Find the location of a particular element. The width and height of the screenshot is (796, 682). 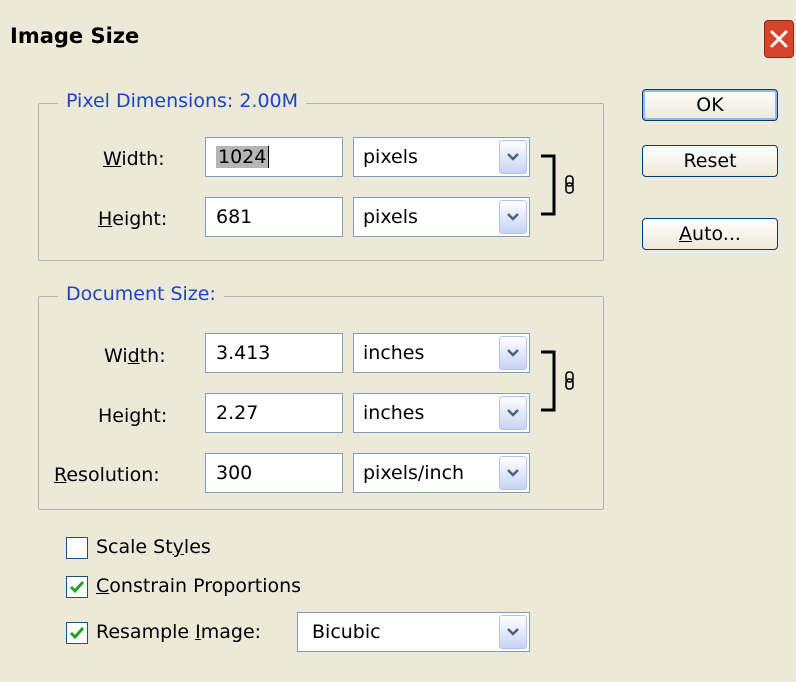

resample-image-label: Resample Image: is located at coordinates (179, 632).